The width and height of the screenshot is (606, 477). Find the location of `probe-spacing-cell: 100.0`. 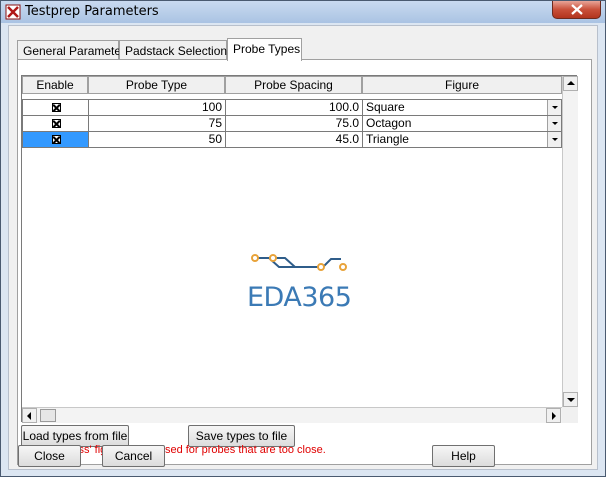

probe-spacing-cell: 100.0 is located at coordinates (294, 107).